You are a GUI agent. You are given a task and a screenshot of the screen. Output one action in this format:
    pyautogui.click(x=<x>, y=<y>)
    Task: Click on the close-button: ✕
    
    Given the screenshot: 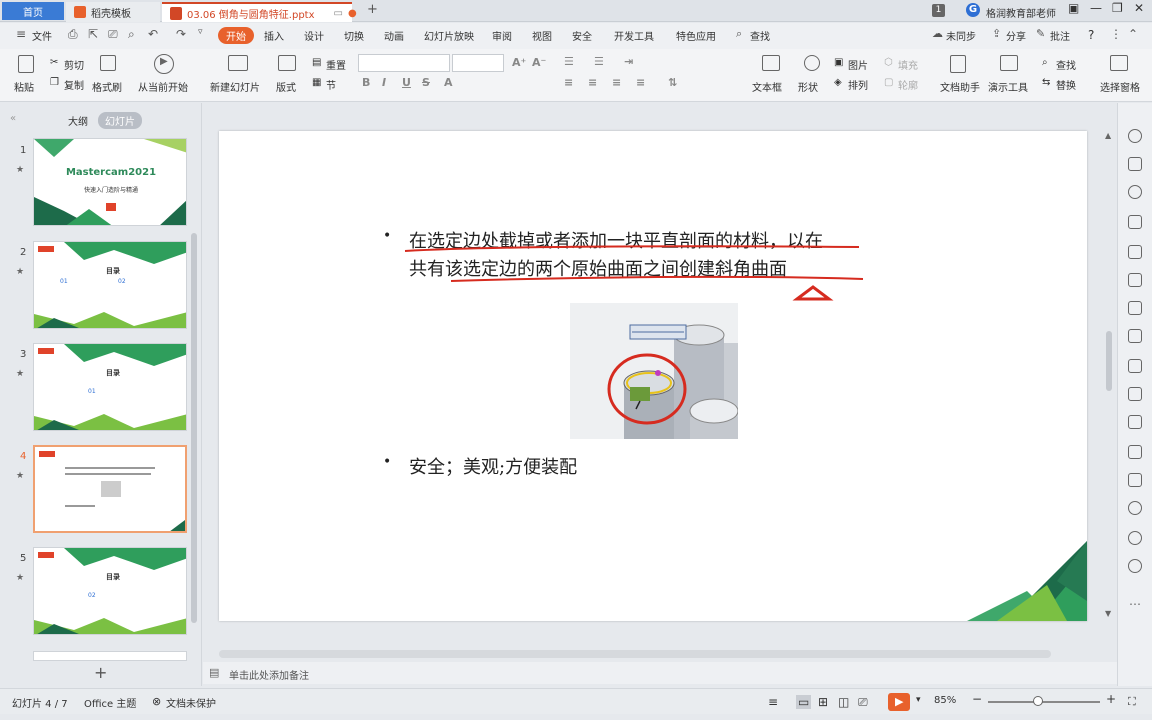 What is the action you would take?
    pyautogui.click(x=1139, y=8)
    